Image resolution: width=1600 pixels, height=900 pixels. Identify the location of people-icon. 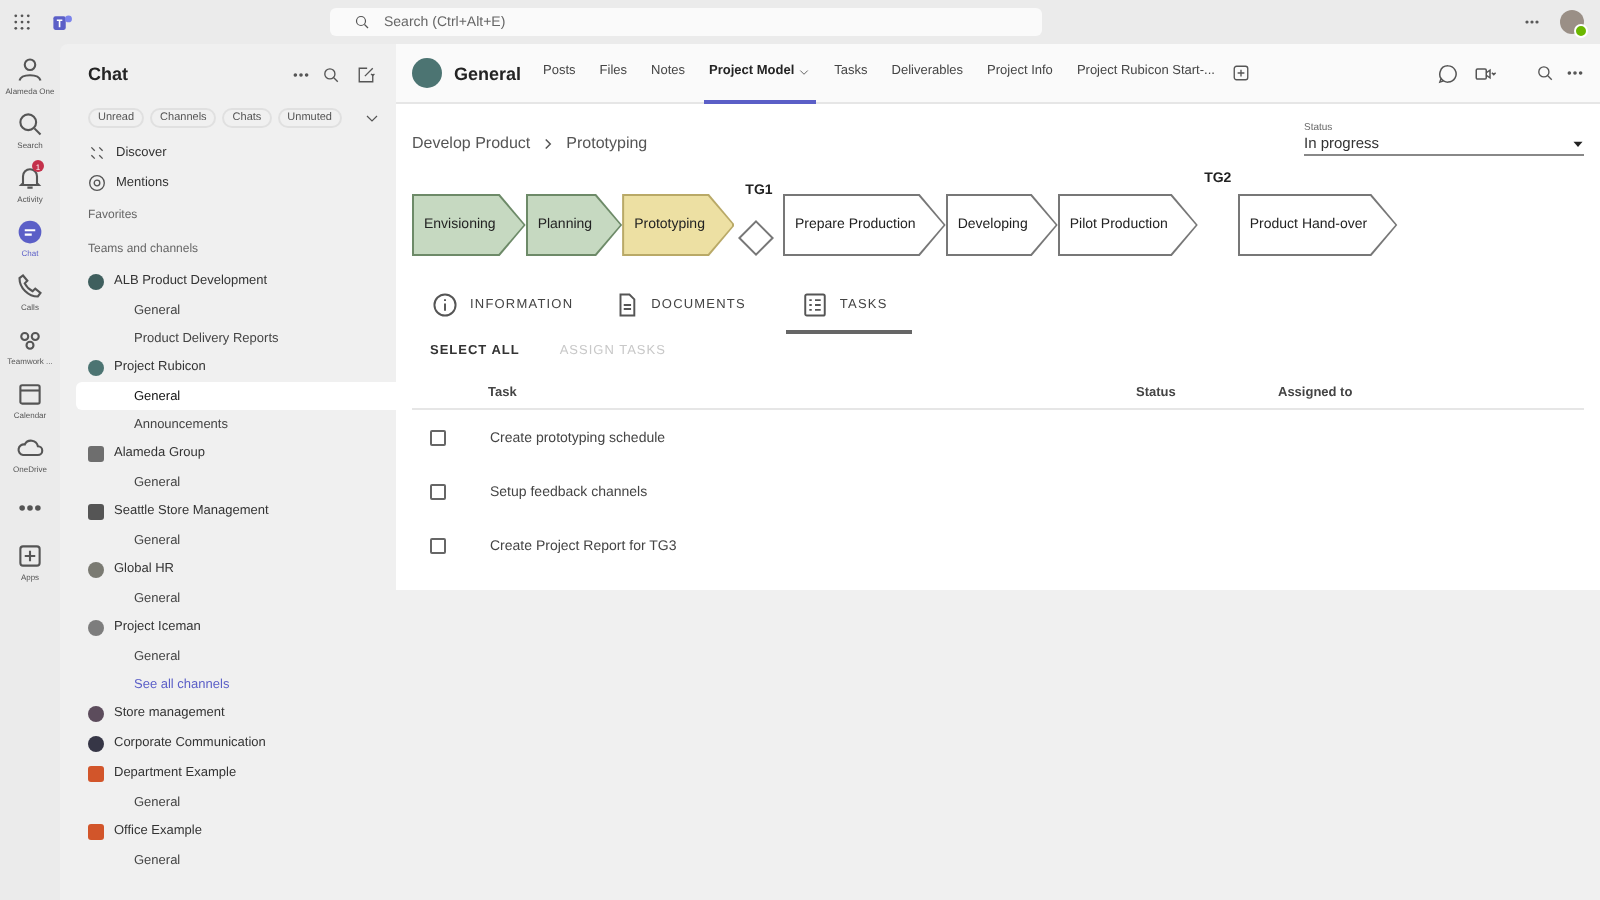
(30, 69).